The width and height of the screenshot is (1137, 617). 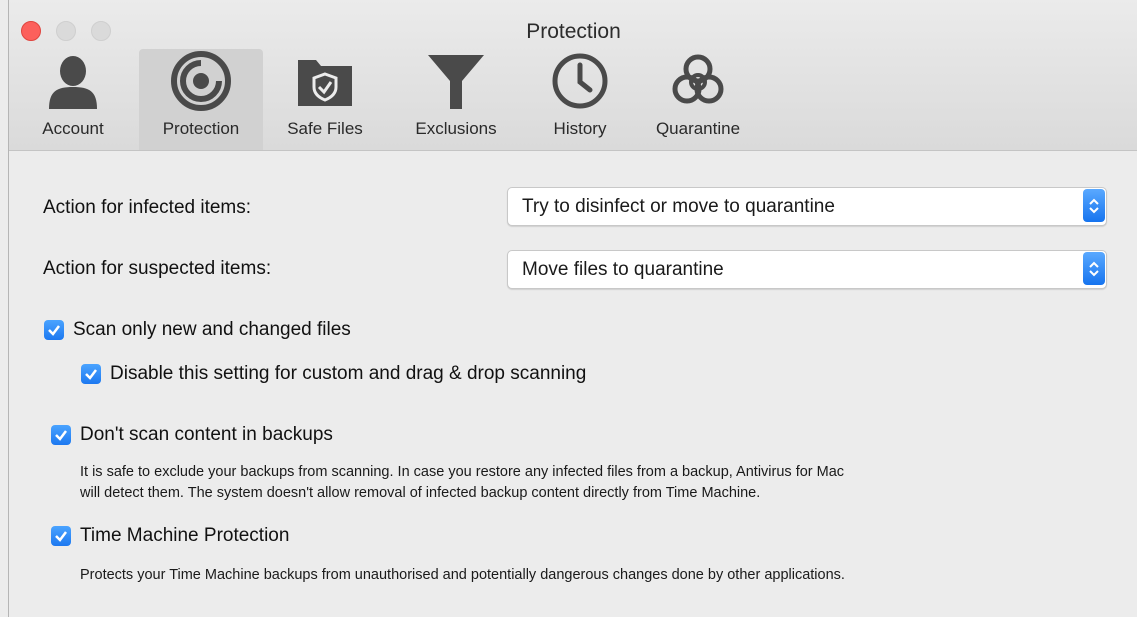 I want to click on tab-protection: Protection, so click(x=201, y=99).